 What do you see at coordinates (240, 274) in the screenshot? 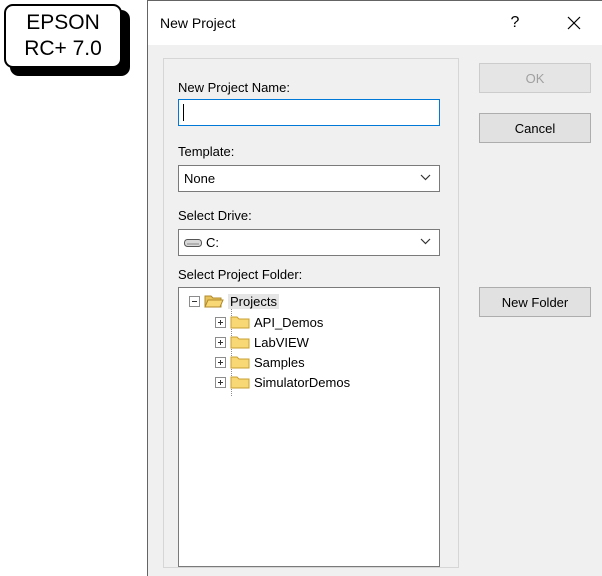
I see `folder-label: Select Project Folder:` at bounding box center [240, 274].